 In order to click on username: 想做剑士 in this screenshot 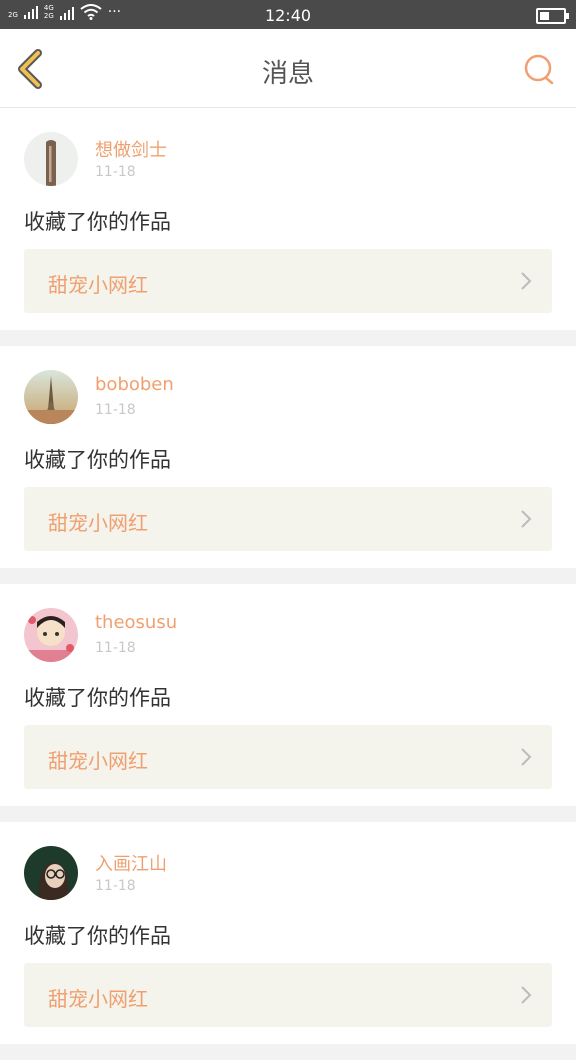, I will do `click(131, 149)`.